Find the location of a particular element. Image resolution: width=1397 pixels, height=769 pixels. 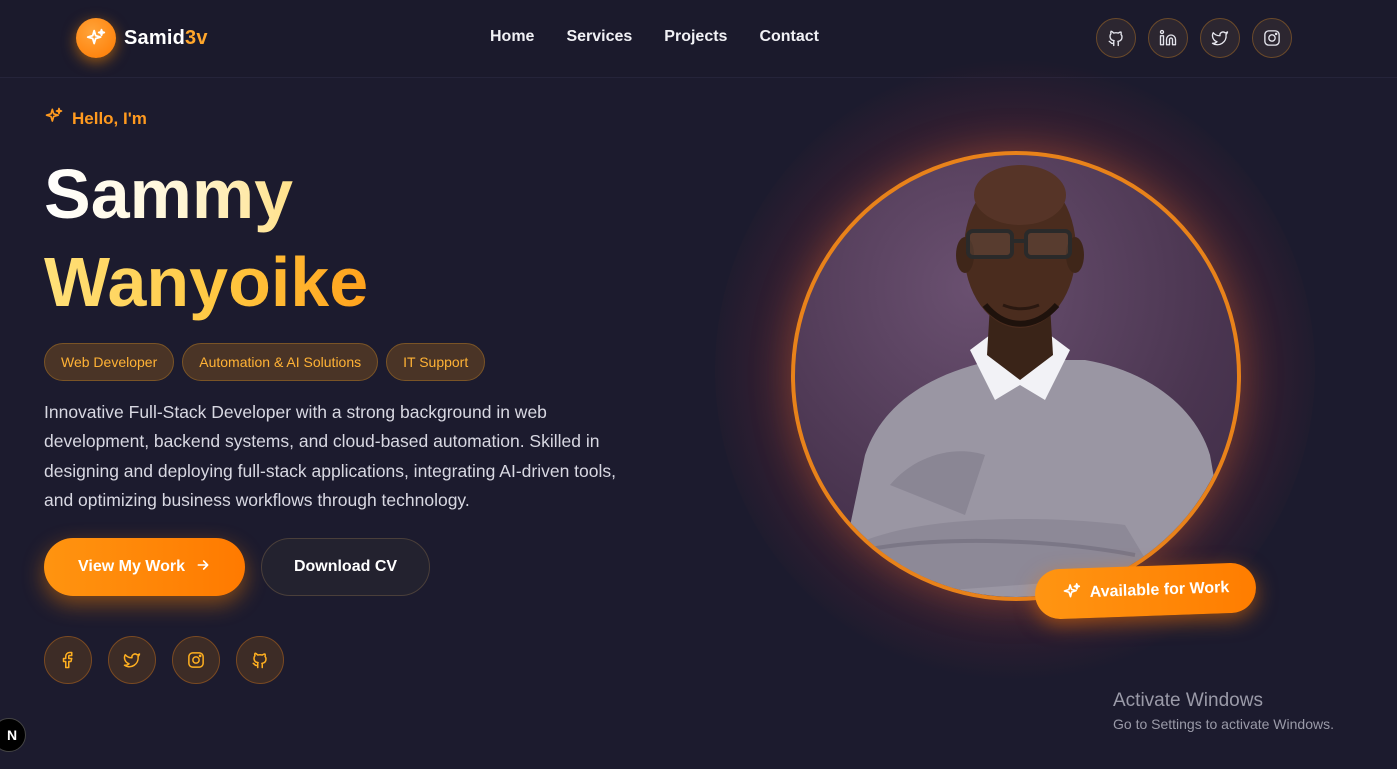

brand-name-accent: 3v is located at coordinates (196, 37).